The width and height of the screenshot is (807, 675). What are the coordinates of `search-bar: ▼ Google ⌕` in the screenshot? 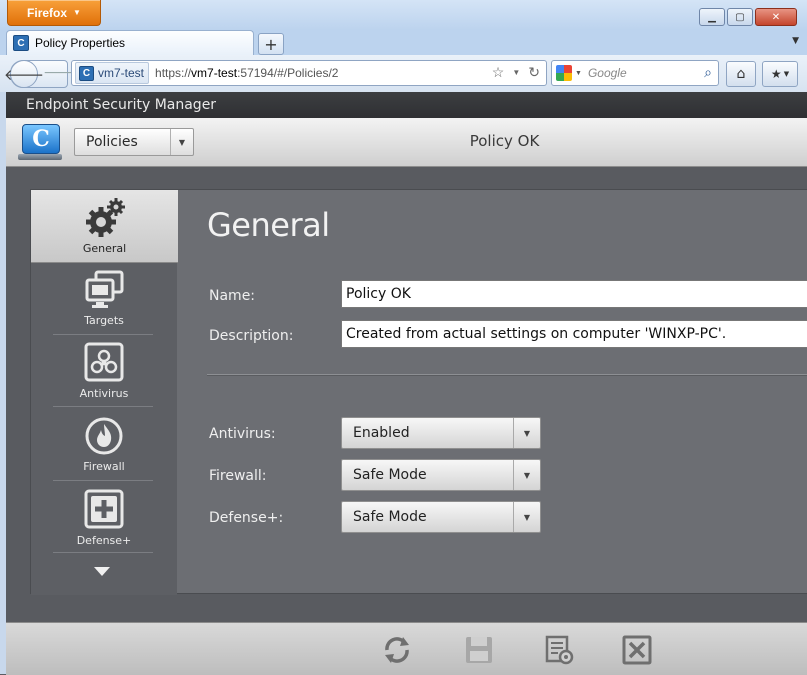 It's located at (635, 73).